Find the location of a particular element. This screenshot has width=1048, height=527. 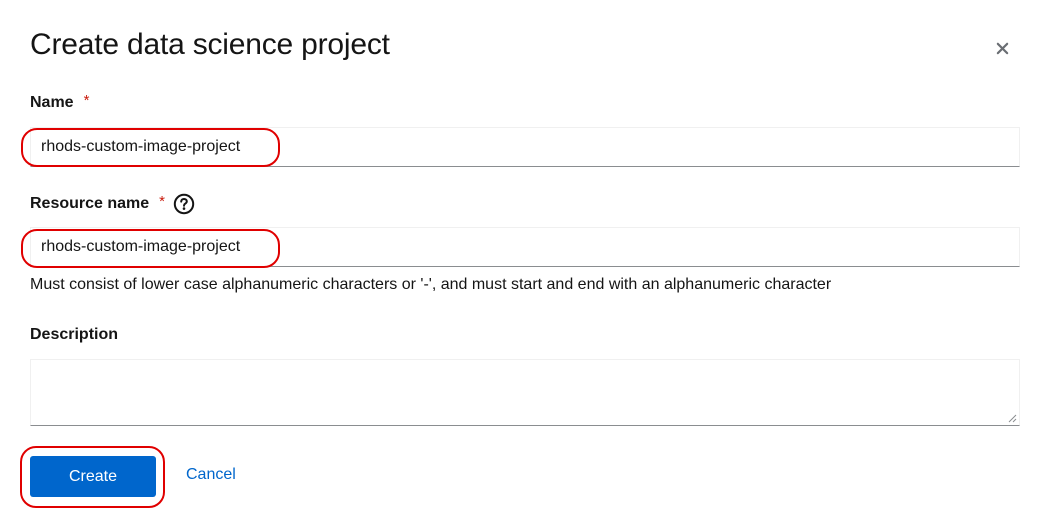

name-input: rhods-custom-image-project is located at coordinates (525, 147).